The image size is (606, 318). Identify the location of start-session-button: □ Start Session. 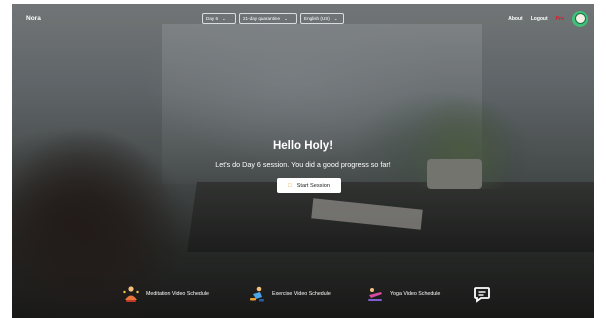
(309, 185).